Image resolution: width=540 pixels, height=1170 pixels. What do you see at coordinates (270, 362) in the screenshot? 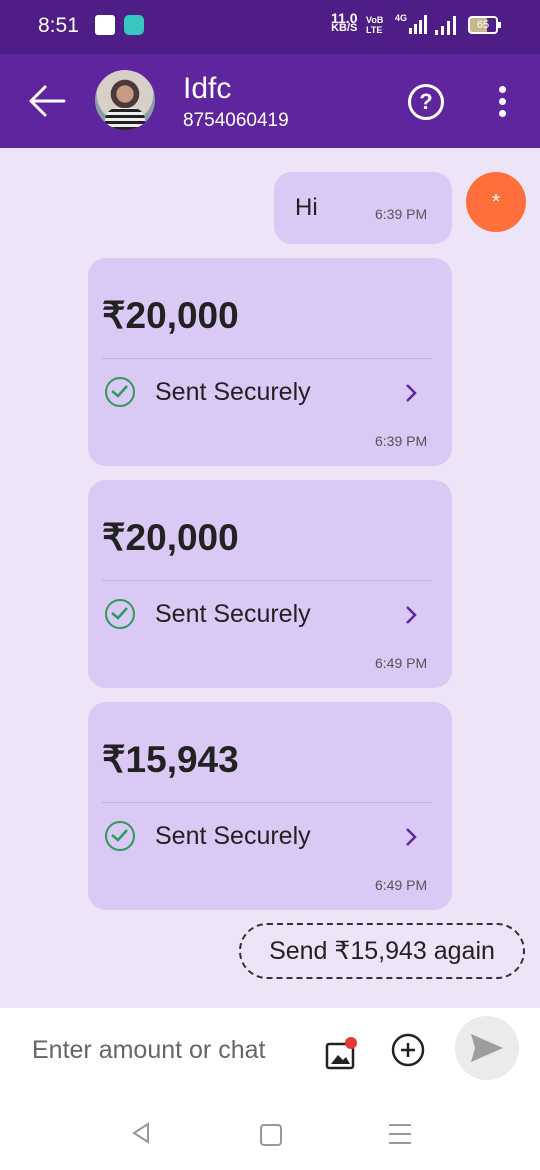
I see `payment-card: ₹20,000 Sent Securely 6:39 PM` at bounding box center [270, 362].